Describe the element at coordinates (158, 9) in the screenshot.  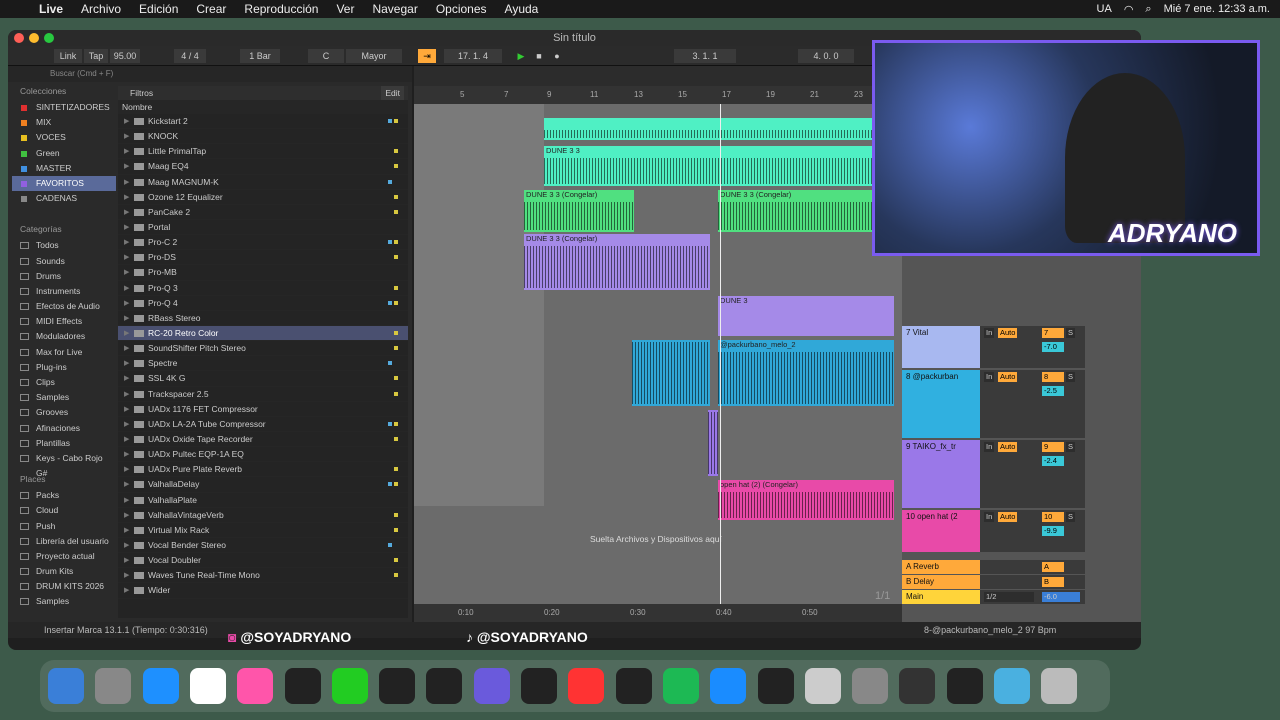
I see `menu-edicion: Edición` at that location.